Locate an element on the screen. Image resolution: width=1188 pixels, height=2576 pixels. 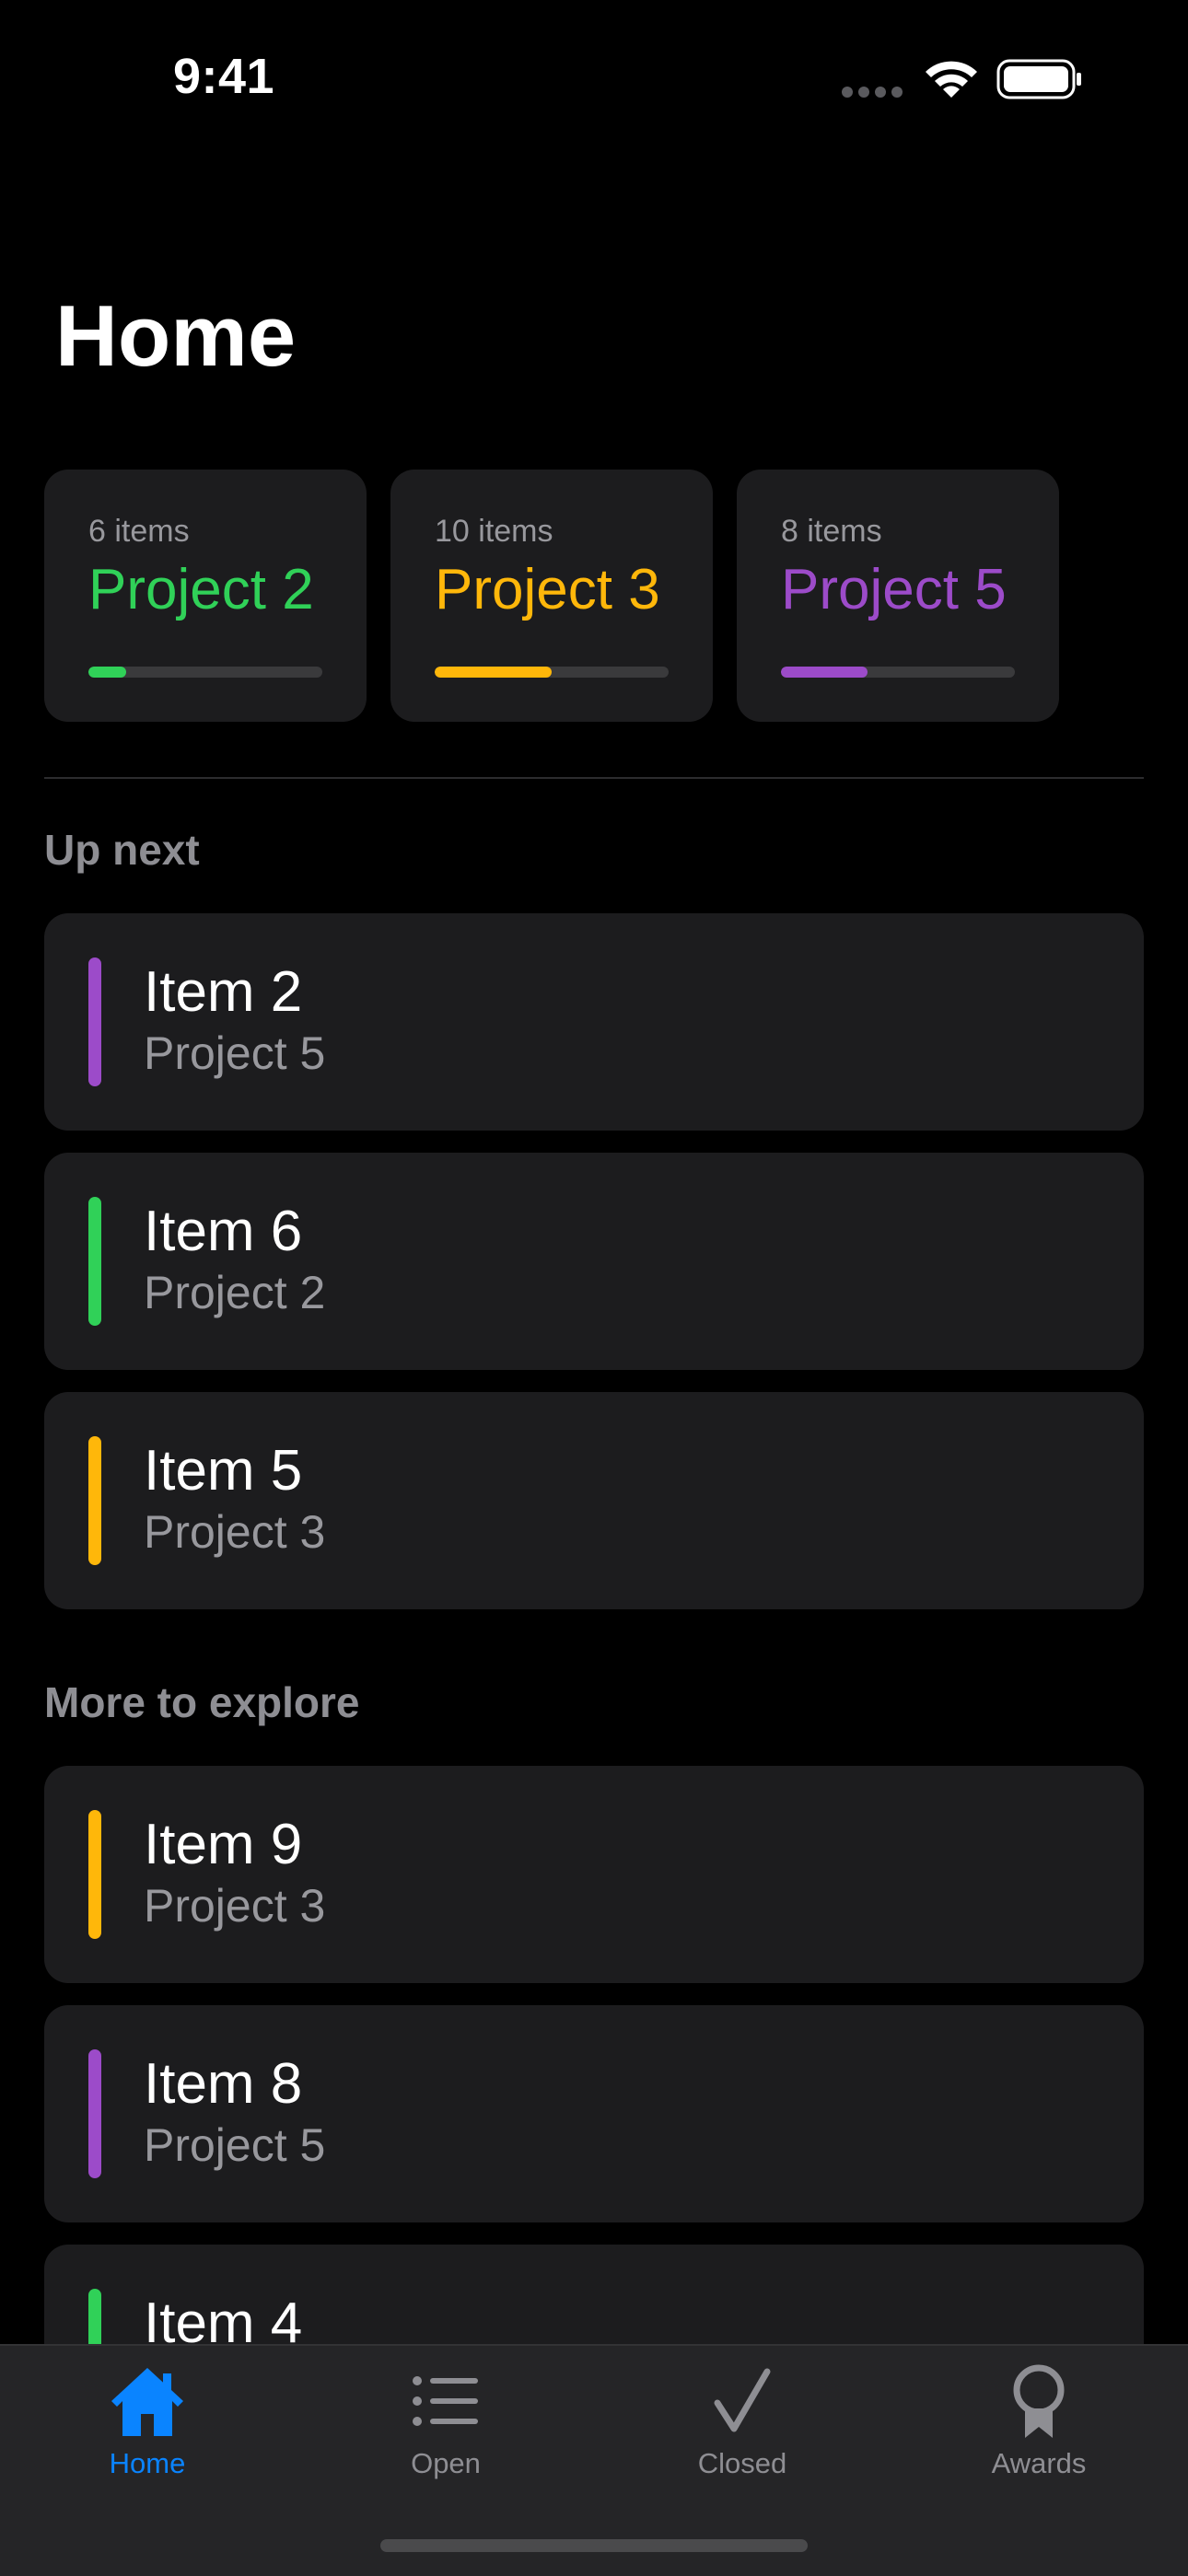
home-indicator is located at coordinates (594, 2545).